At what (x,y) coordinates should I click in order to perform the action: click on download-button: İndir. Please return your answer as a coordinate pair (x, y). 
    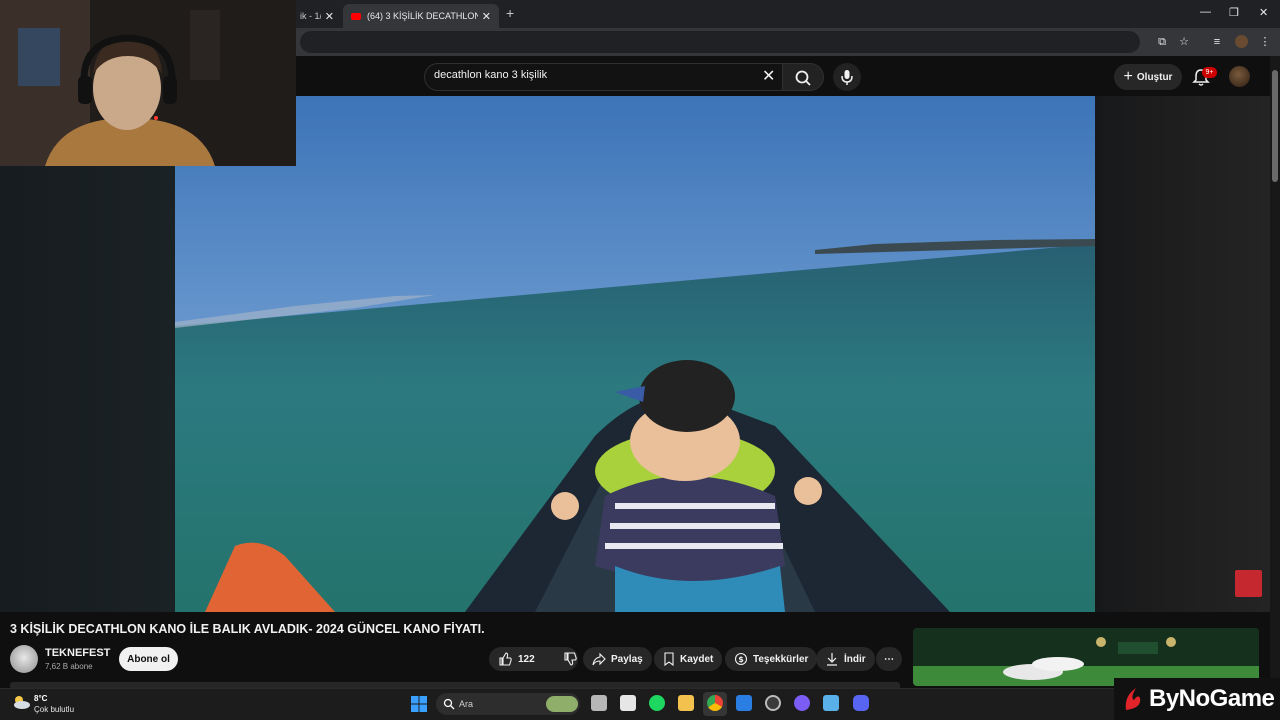
    Looking at the image, I should click on (845, 659).